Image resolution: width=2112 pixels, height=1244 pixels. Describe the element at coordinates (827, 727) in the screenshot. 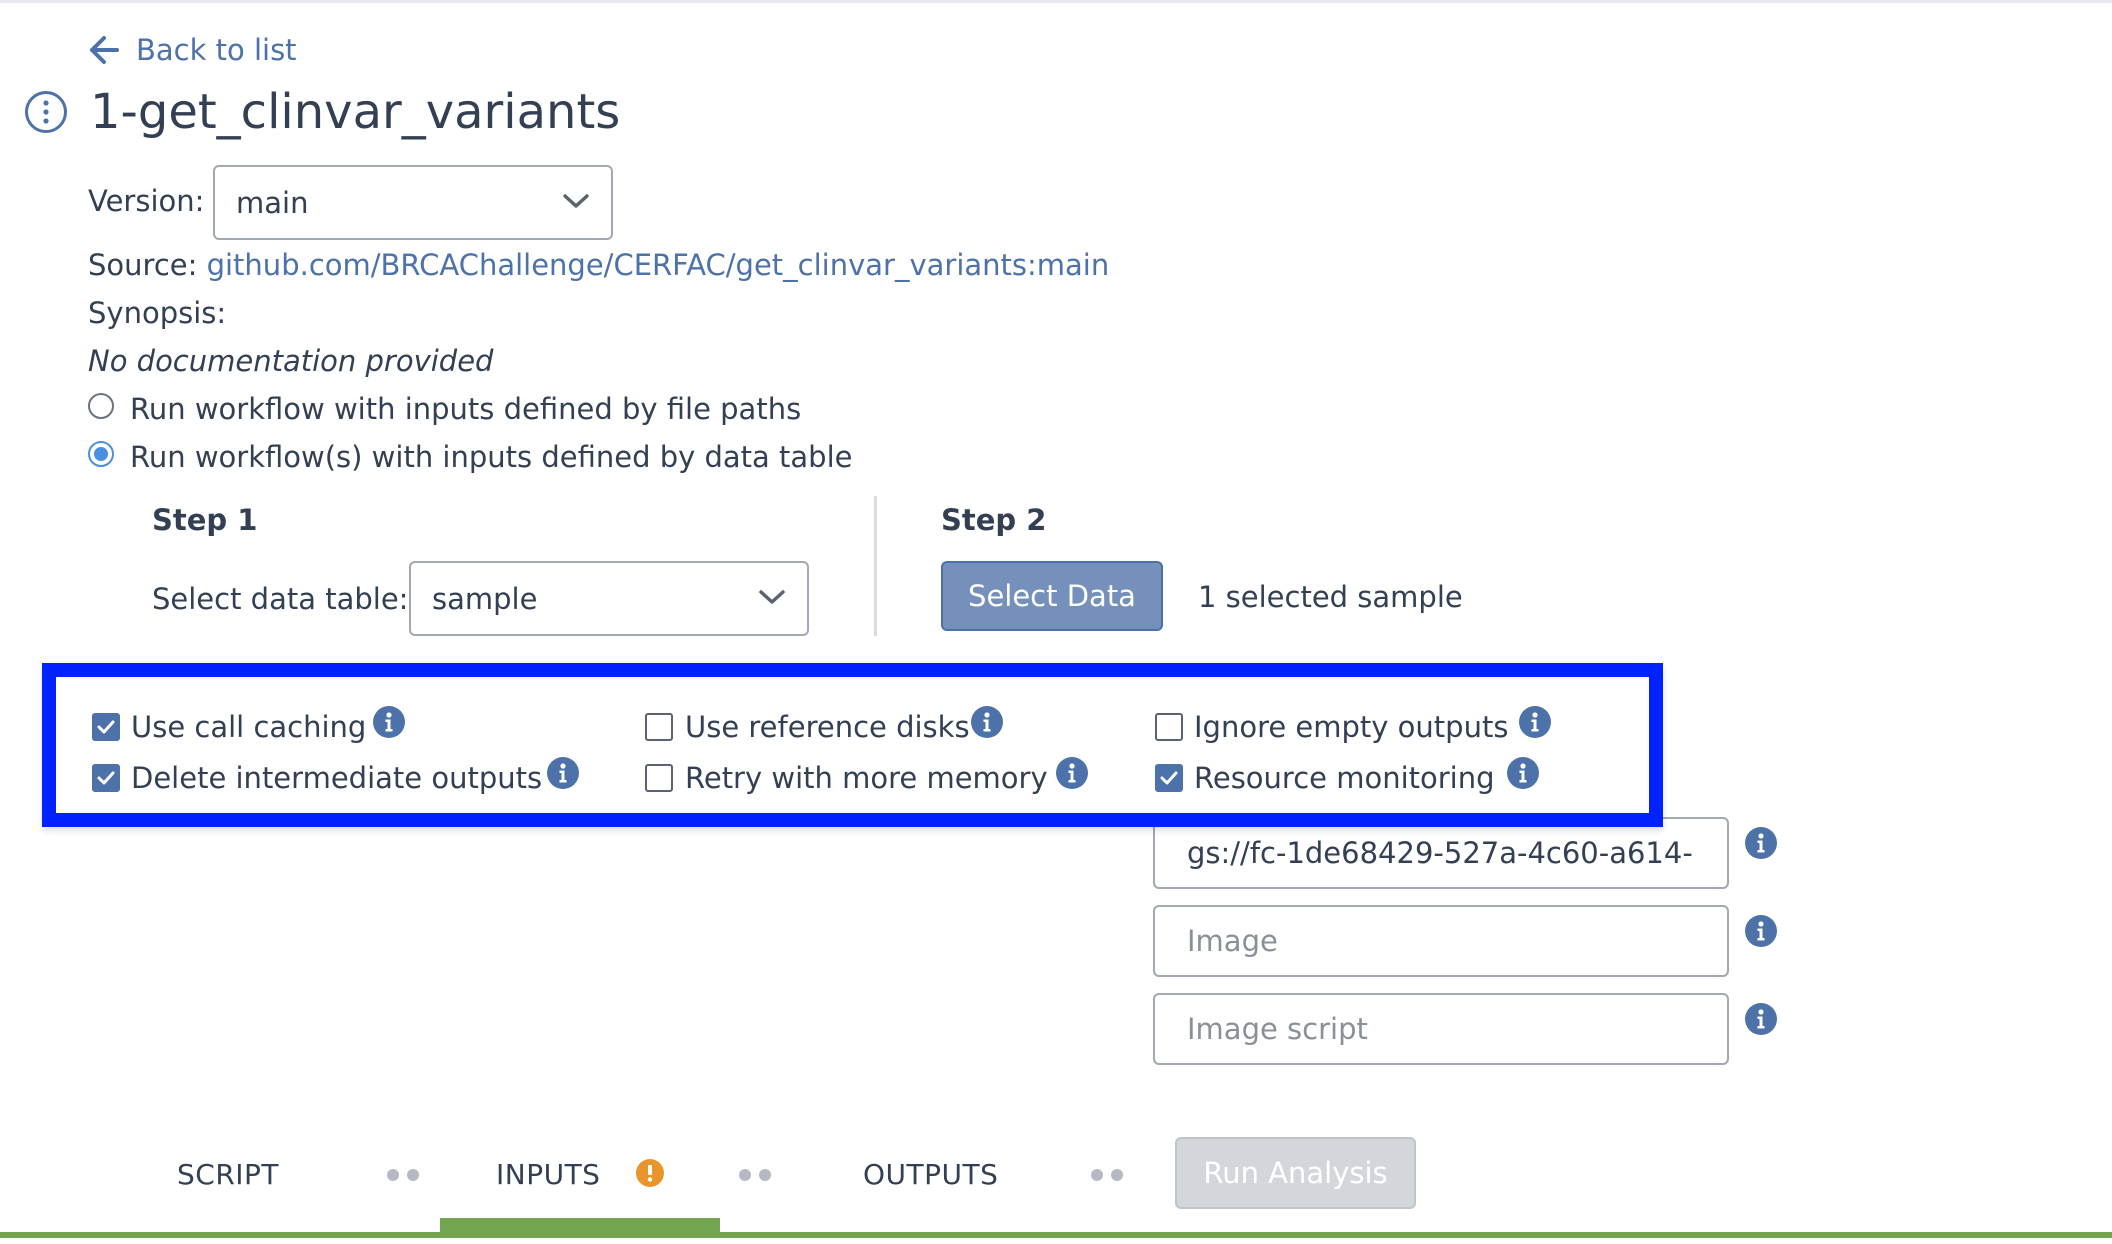

I see `use-reference-disks-label: Use reference disks` at that location.